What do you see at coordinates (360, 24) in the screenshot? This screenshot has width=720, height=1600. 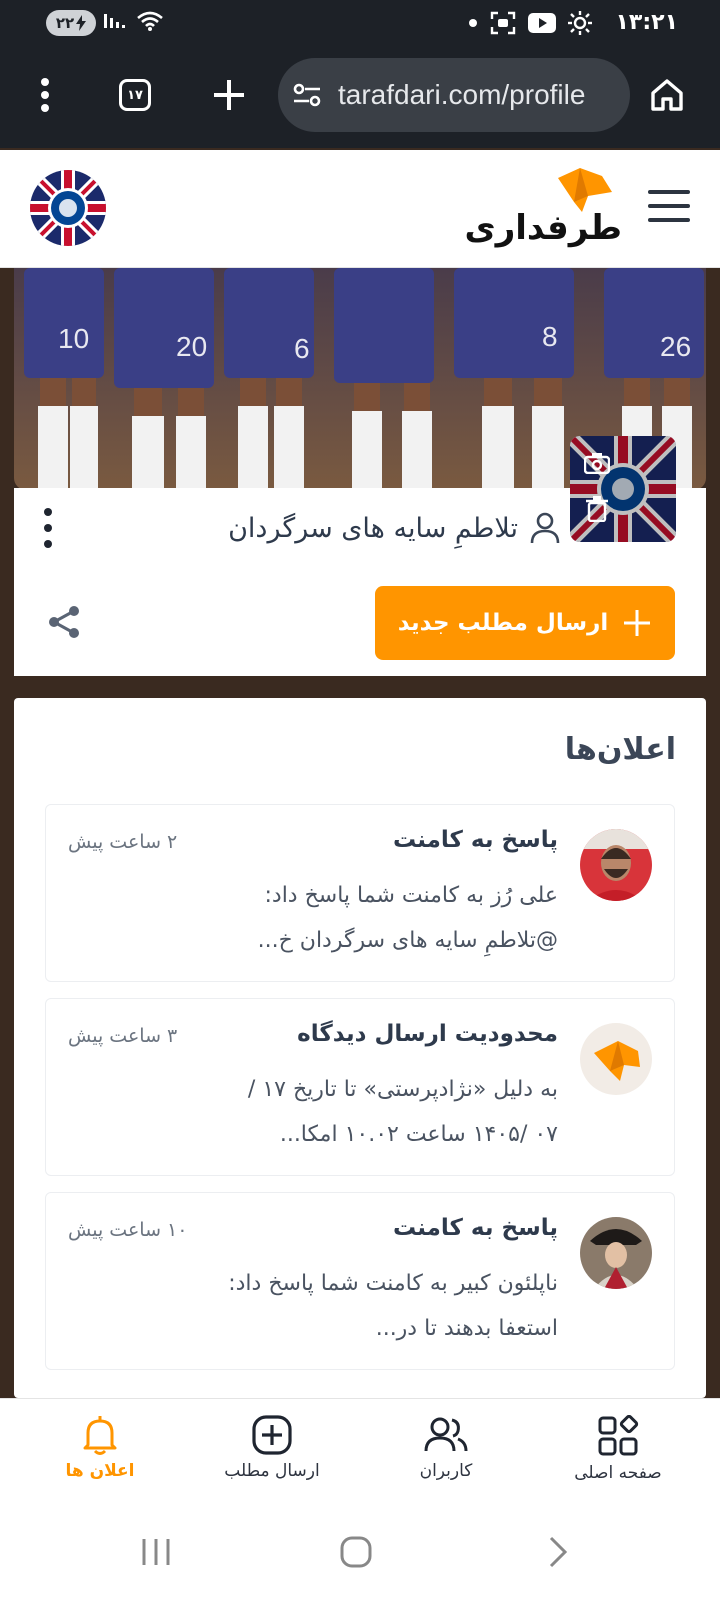 I see `status-bar: ۲۲ ۱۳:۲۱` at bounding box center [360, 24].